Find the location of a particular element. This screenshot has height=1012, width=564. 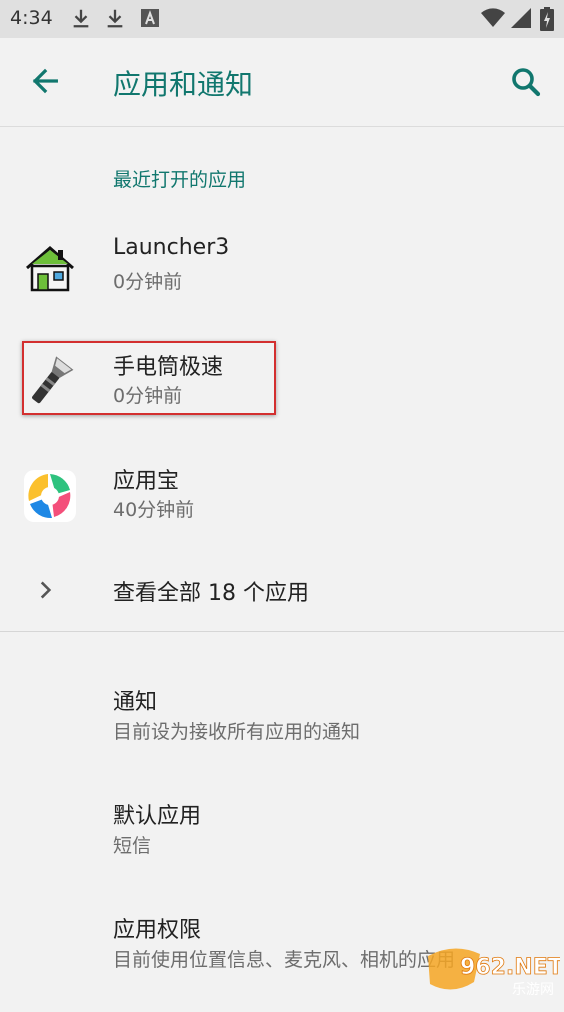

yingyongbao-icon is located at coordinates (50, 496).